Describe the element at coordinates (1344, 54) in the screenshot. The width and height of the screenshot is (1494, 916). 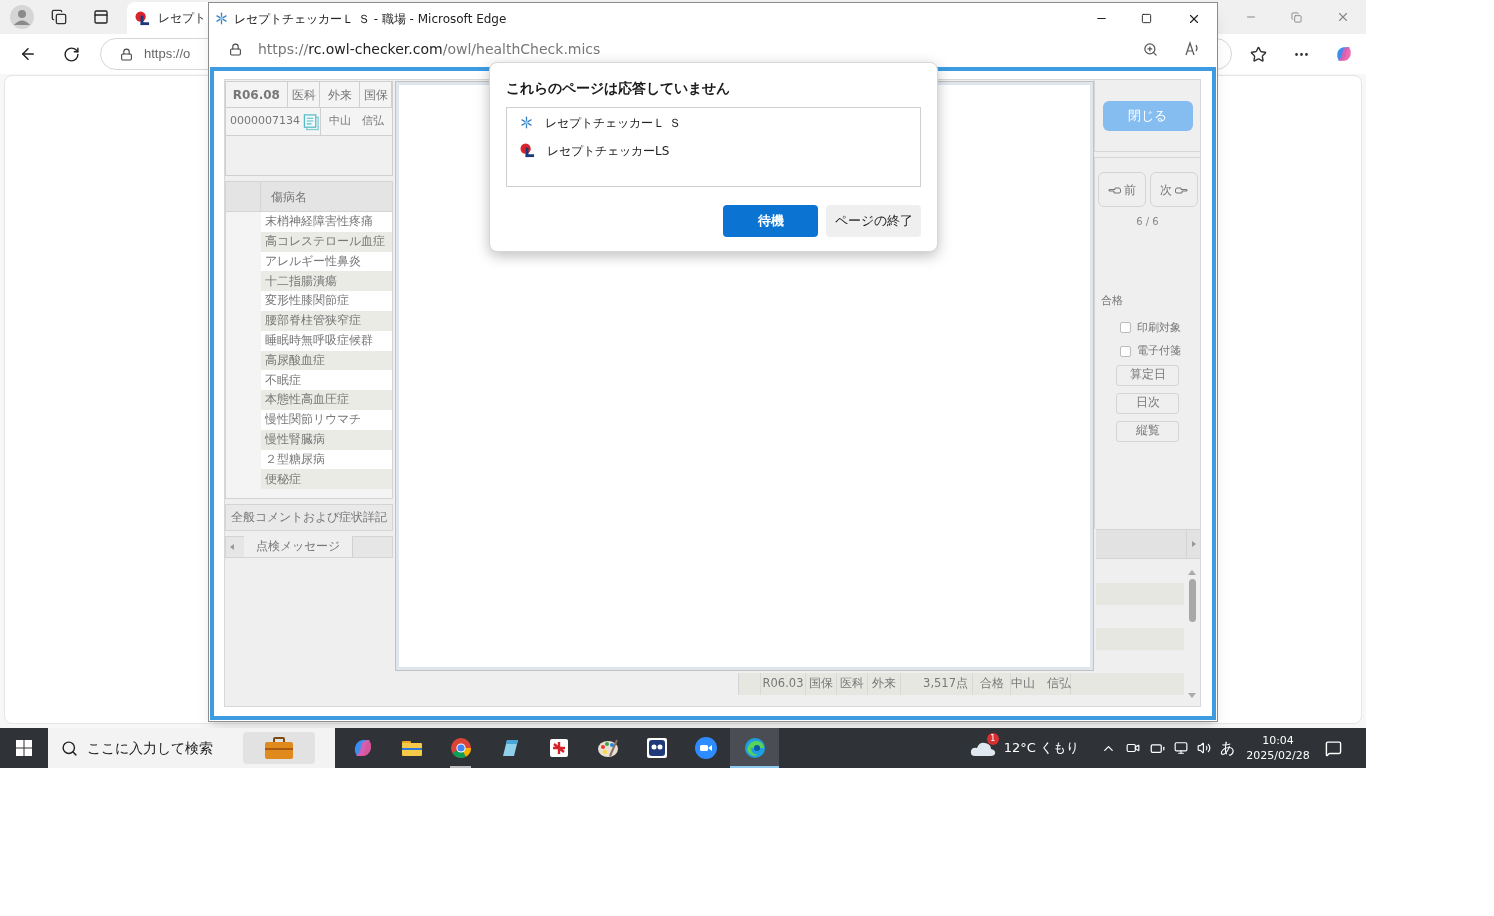
I see `copilot-icon` at that location.